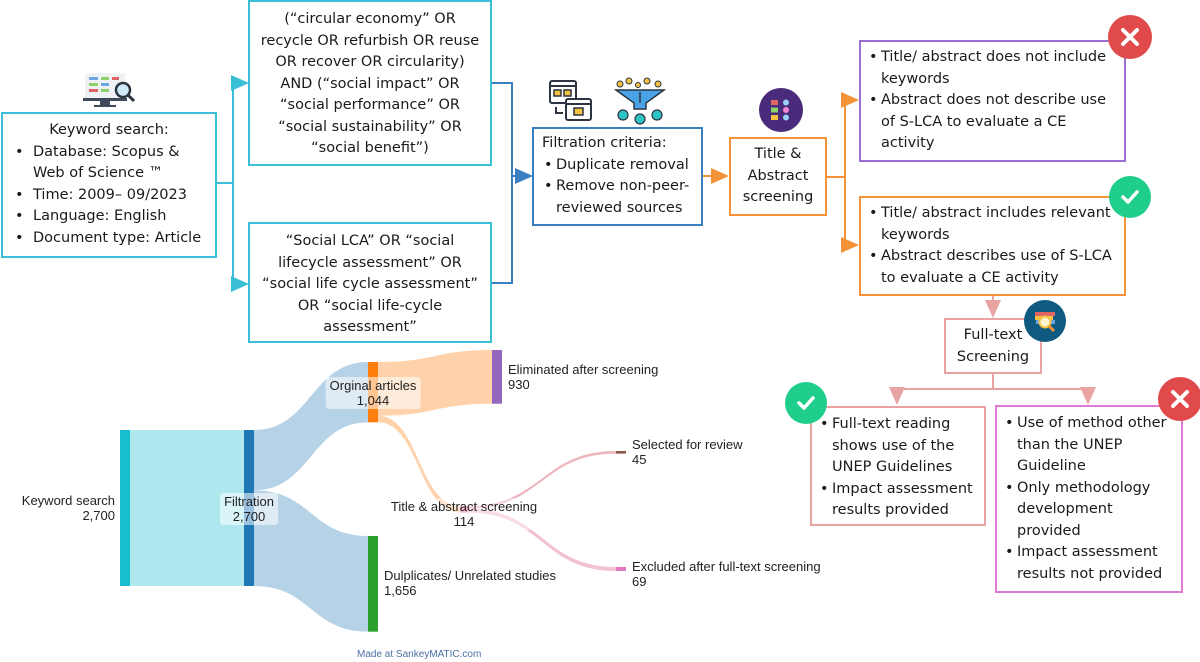 The image size is (1200, 662). What do you see at coordinates (464, 521) in the screenshot?
I see `sankey-label-value: 114` at bounding box center [464, 521].